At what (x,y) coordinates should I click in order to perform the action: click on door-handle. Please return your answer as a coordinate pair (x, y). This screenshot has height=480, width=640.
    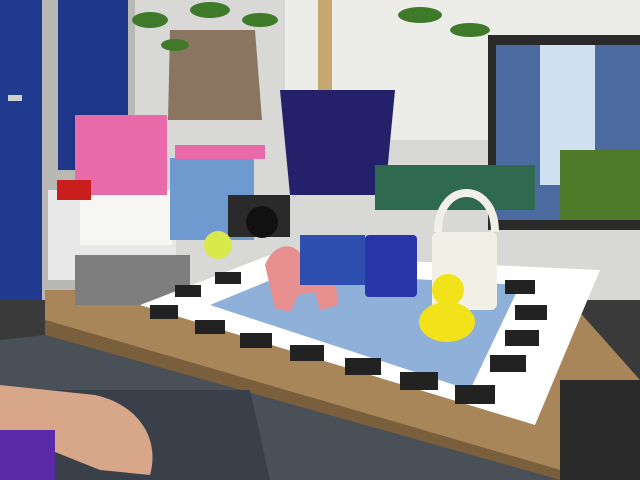
    Looking at the image, I should click on (15, 98).